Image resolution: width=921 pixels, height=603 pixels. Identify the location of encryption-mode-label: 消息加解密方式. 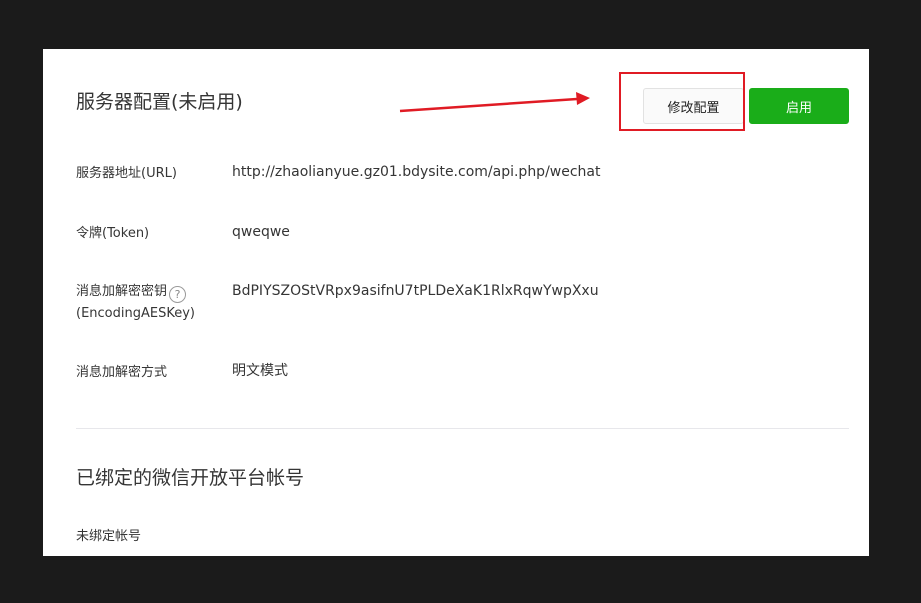
(122, 372).